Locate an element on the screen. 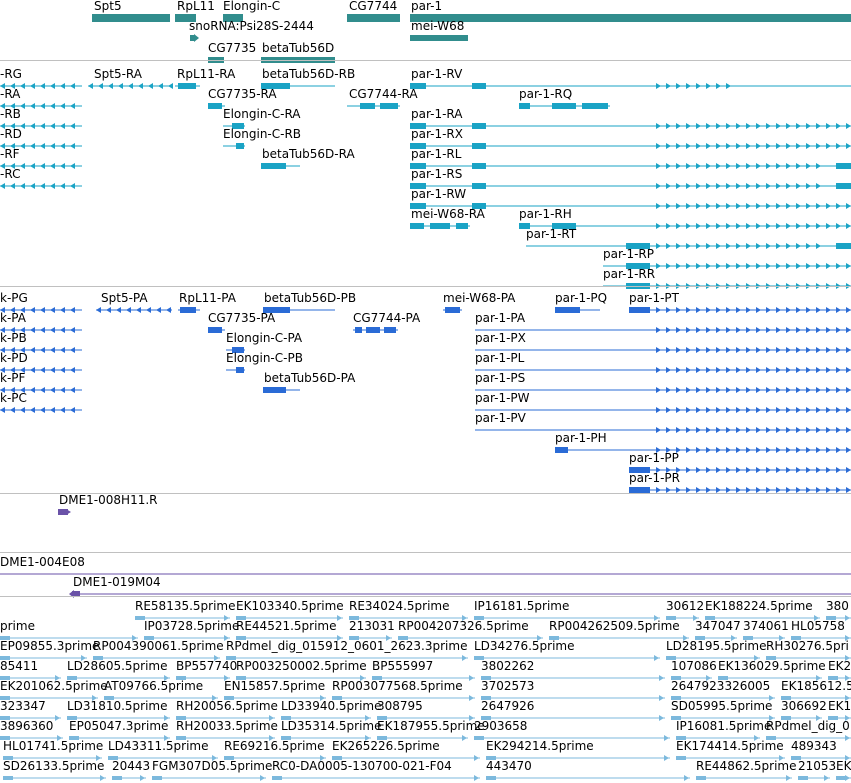 The image size is (851, 783). feature-label: CG7735 is located at coordinates (232, 48).